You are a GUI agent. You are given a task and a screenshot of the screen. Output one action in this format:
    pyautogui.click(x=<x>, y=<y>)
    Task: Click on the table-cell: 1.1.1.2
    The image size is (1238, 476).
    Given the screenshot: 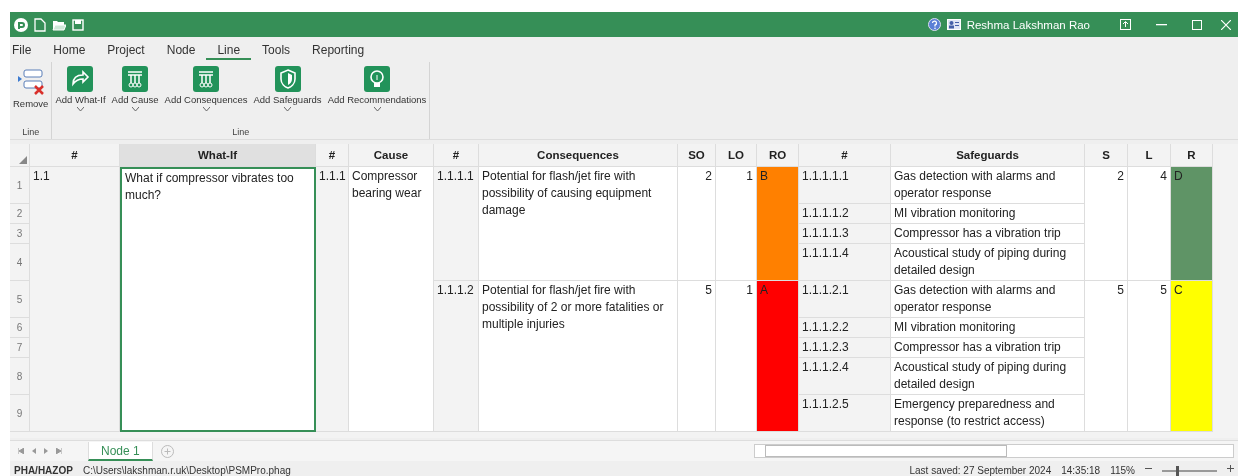 What is the action you would take?
    pyautogui.click(x=456, y=356)
    